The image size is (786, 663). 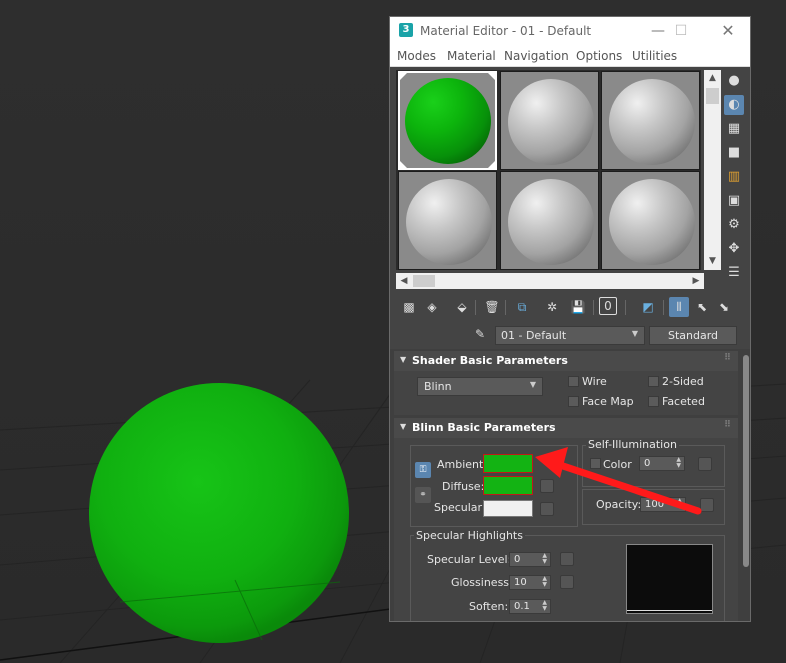 I want to click on specular-highlights-title: Specular Highlights, so click(x=469, y=535).